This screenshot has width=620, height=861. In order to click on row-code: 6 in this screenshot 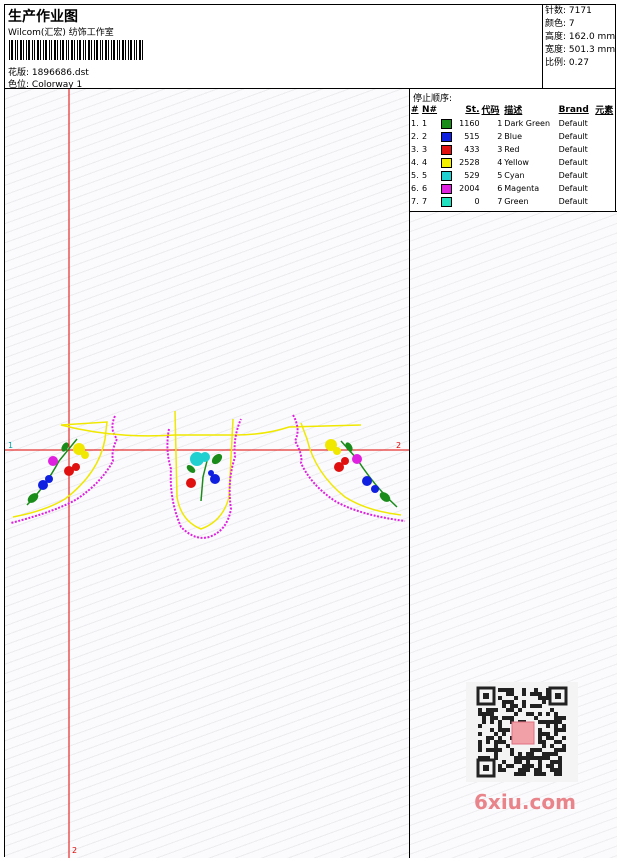, I will do `click(500, 188)`.